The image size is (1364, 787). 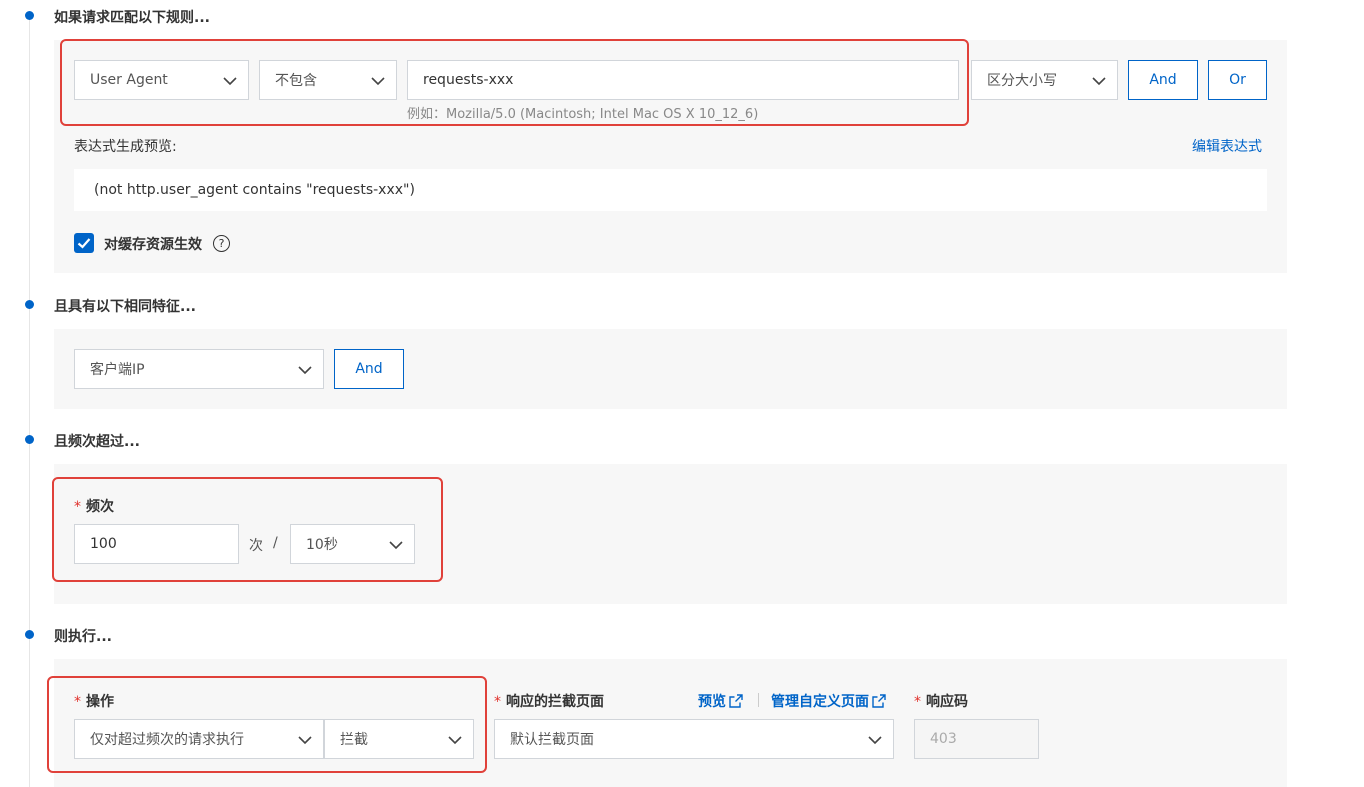 I want to click on response-code-label: * 响应码, so click(x=941, y=701).